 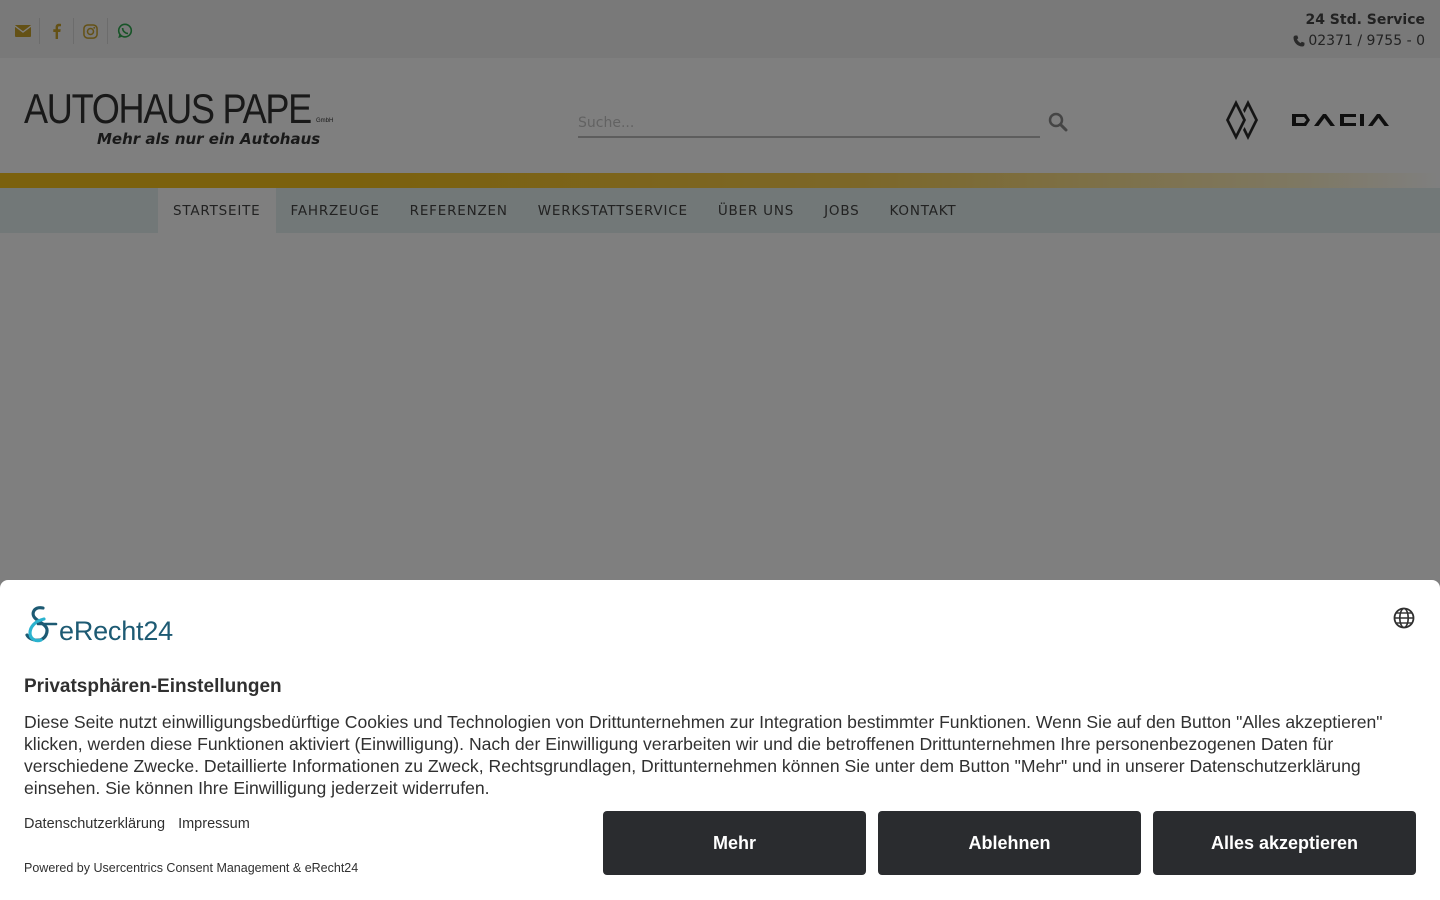 I want to click on imprint-link: Impressum, so click(x=214, y=824).